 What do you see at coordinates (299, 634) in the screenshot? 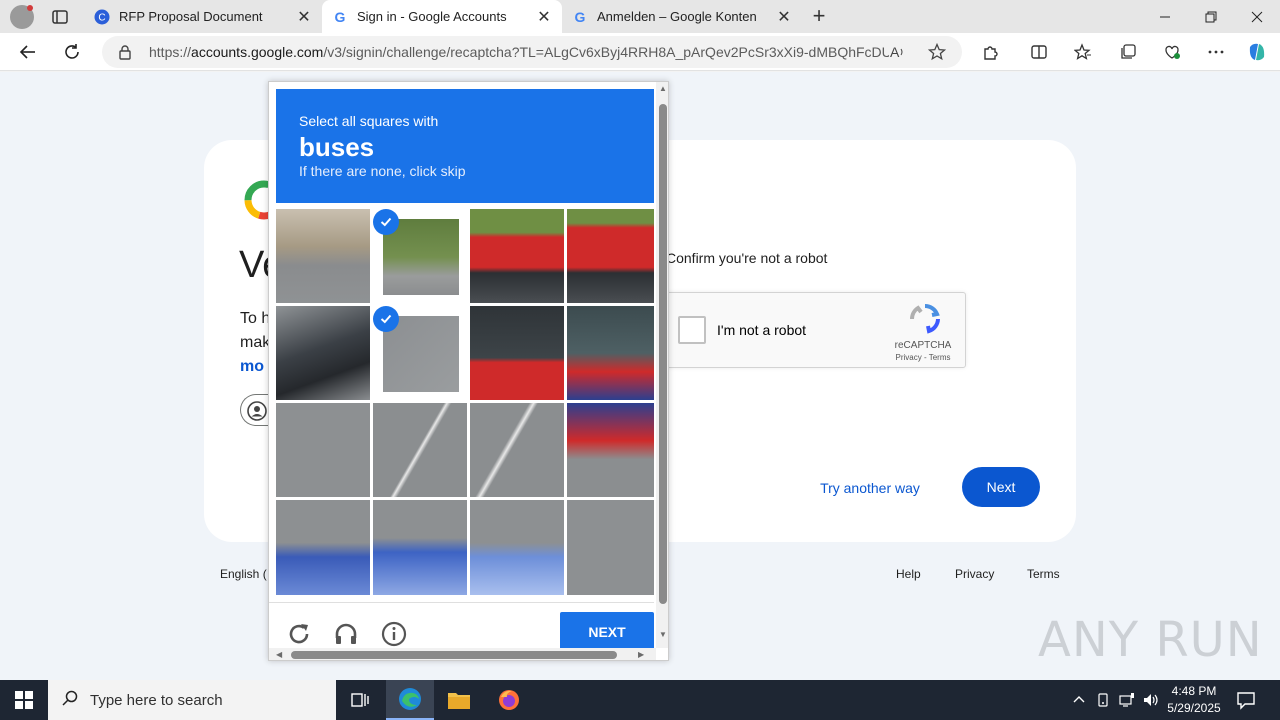
I see `reload-challenge-icon` at bounding box center [299, 634].